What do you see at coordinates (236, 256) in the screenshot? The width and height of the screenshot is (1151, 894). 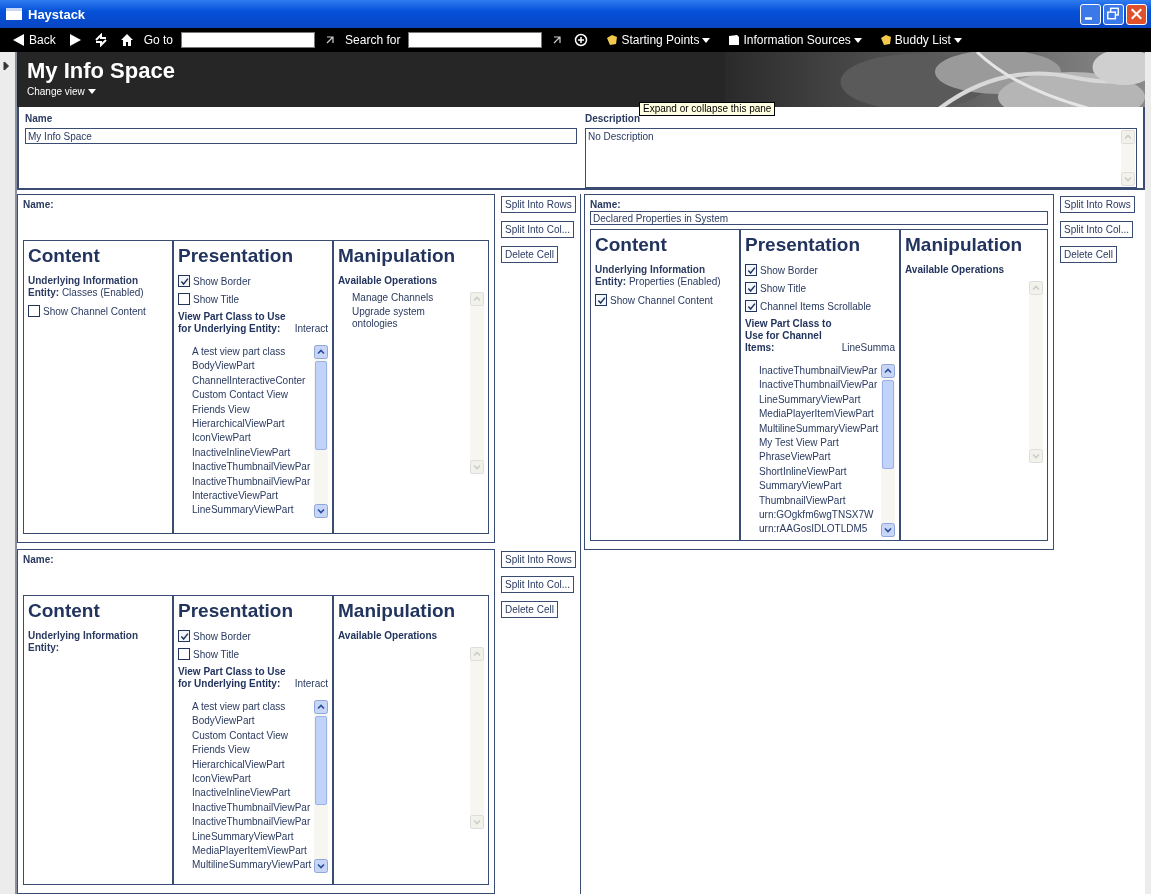 I see `section-heading: Presentation` at bounding box center [236, 256].